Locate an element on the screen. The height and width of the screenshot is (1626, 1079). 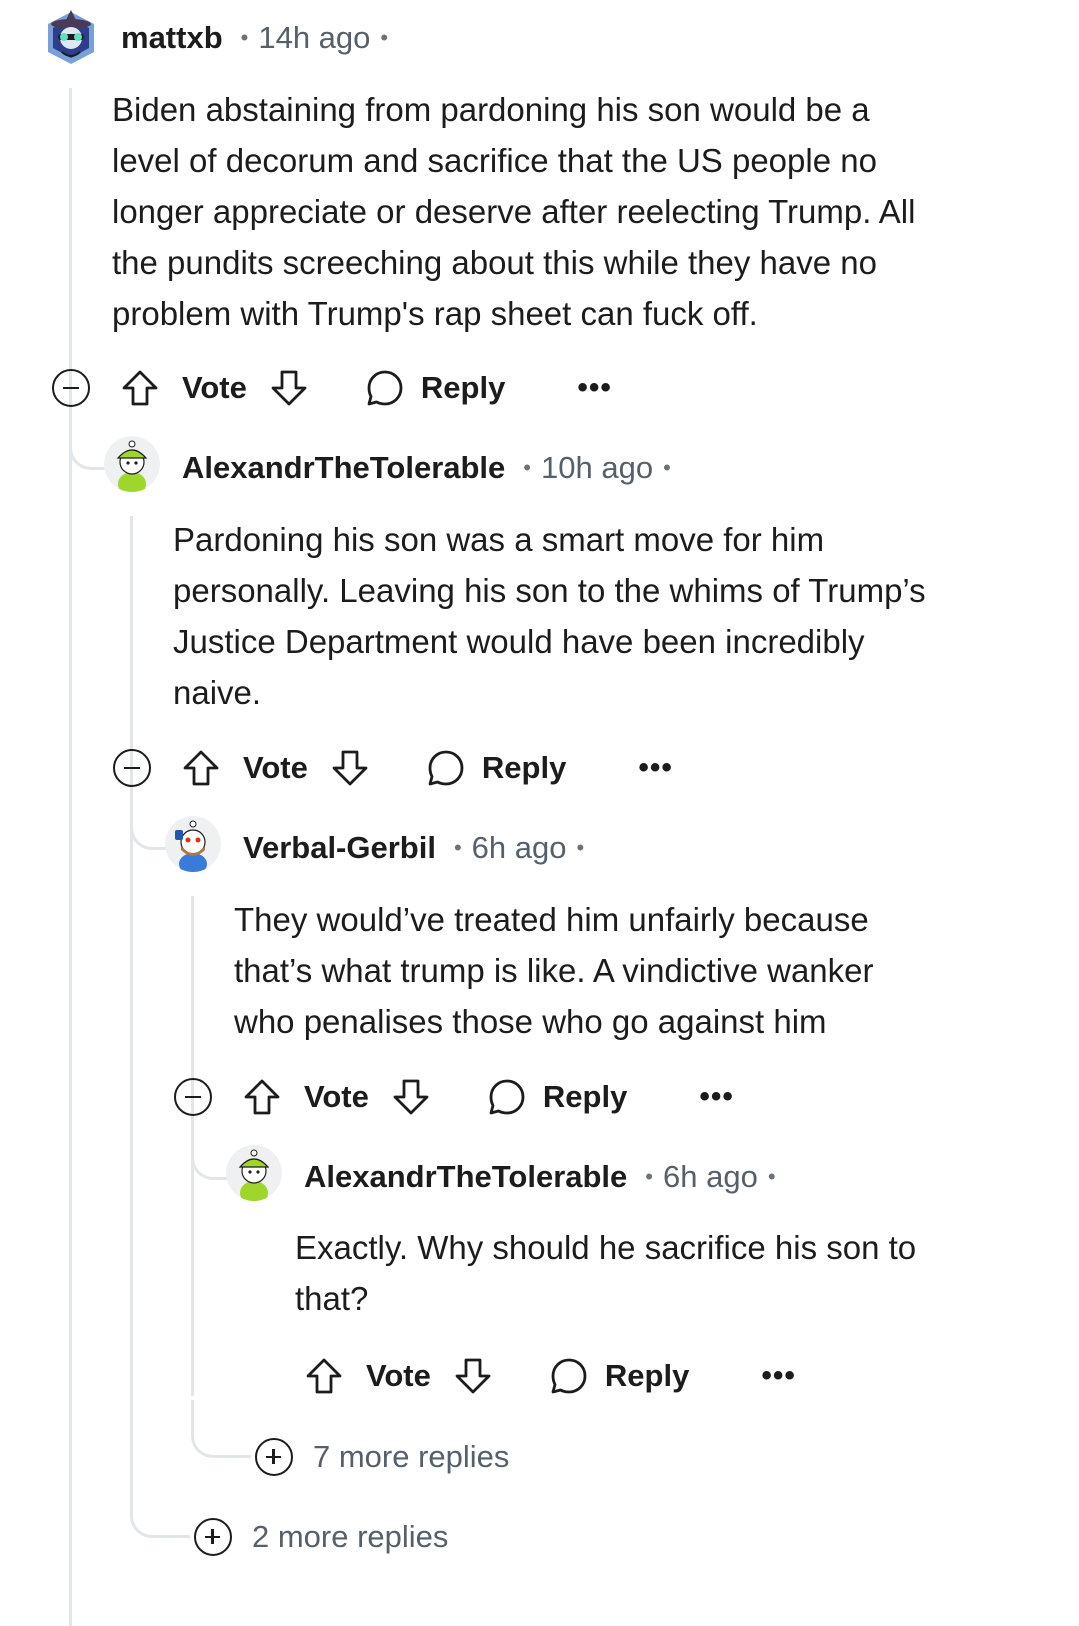
more-replies-link: 7 more replies is located at coordinates (382, 1457).